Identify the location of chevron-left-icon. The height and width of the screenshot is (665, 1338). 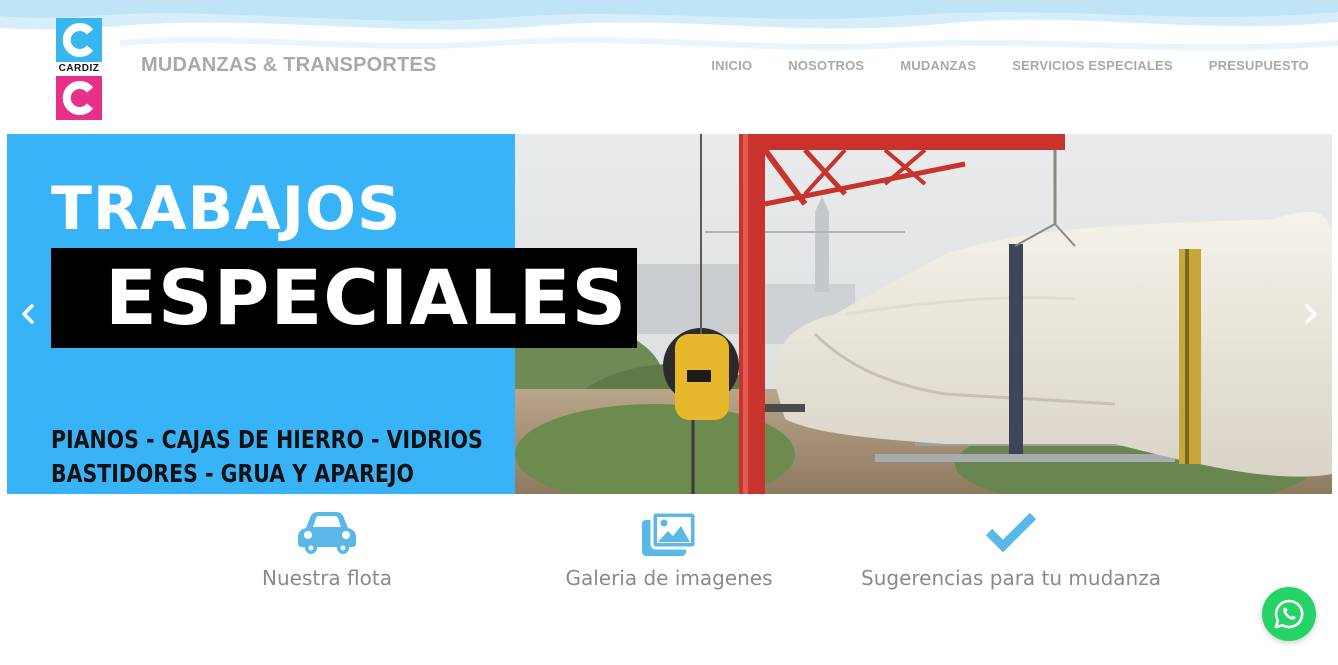
(28, 314).